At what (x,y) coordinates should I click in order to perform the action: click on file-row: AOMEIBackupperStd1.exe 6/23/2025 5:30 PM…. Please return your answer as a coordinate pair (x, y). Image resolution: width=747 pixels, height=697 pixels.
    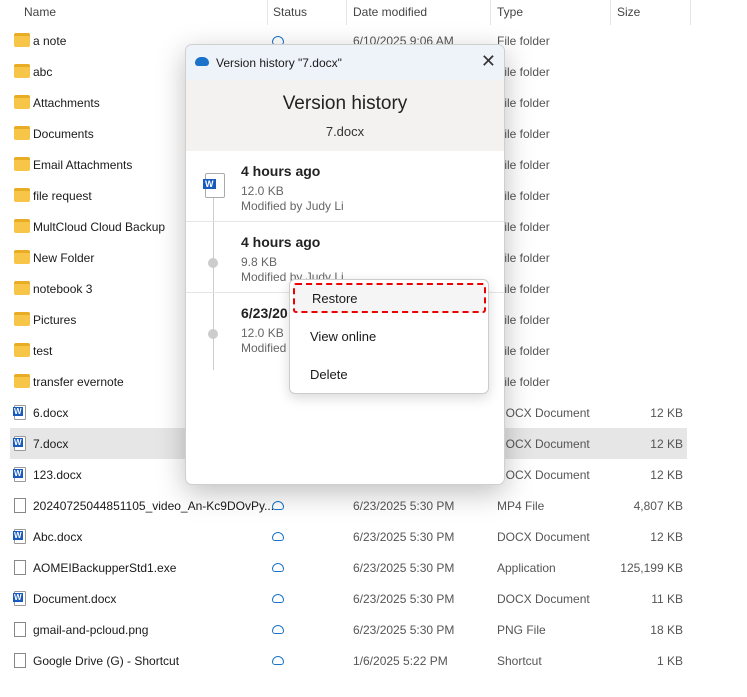
    Looking at the image, I should click on (348, 567).